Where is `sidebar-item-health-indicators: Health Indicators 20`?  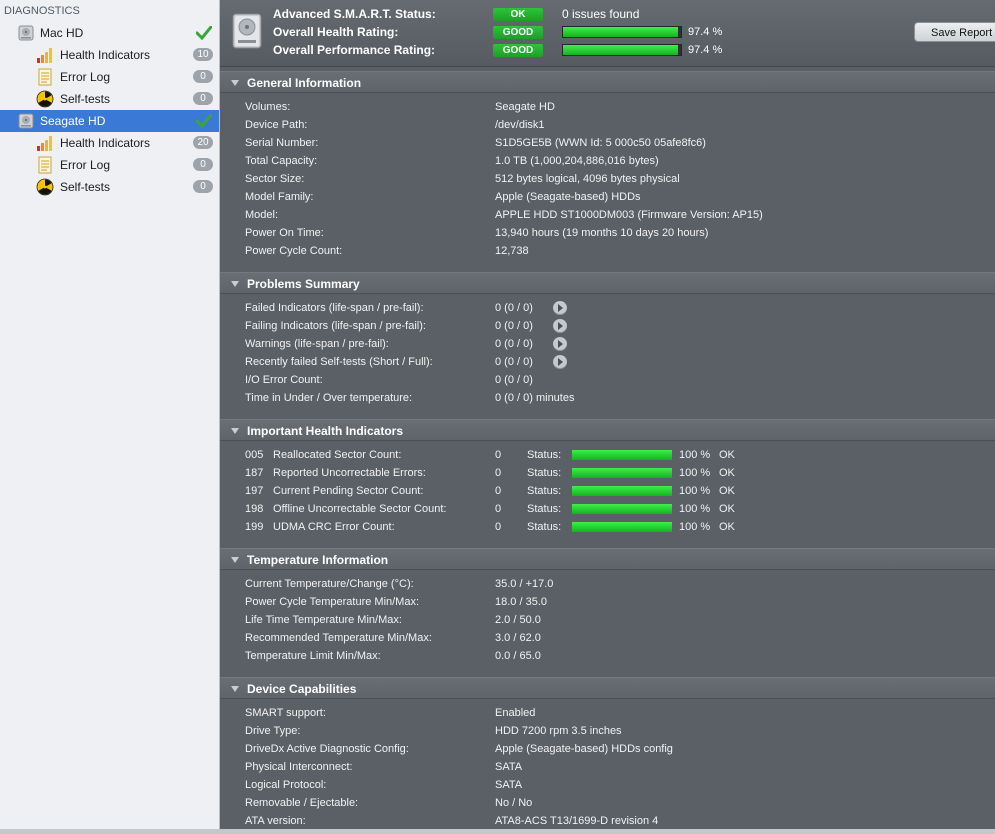 sidebar-item-health-indicators: Health Indicators 20 is located at coordinates (109, 143).